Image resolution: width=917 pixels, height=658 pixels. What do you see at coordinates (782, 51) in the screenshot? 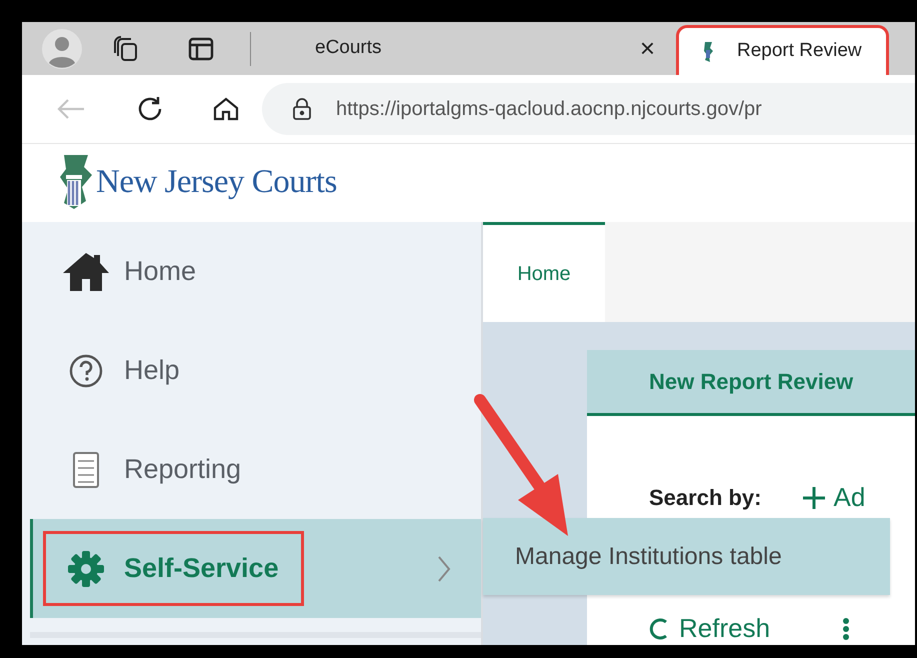
I see `browser-tab: Report Review` at bounding box center [782, 51].